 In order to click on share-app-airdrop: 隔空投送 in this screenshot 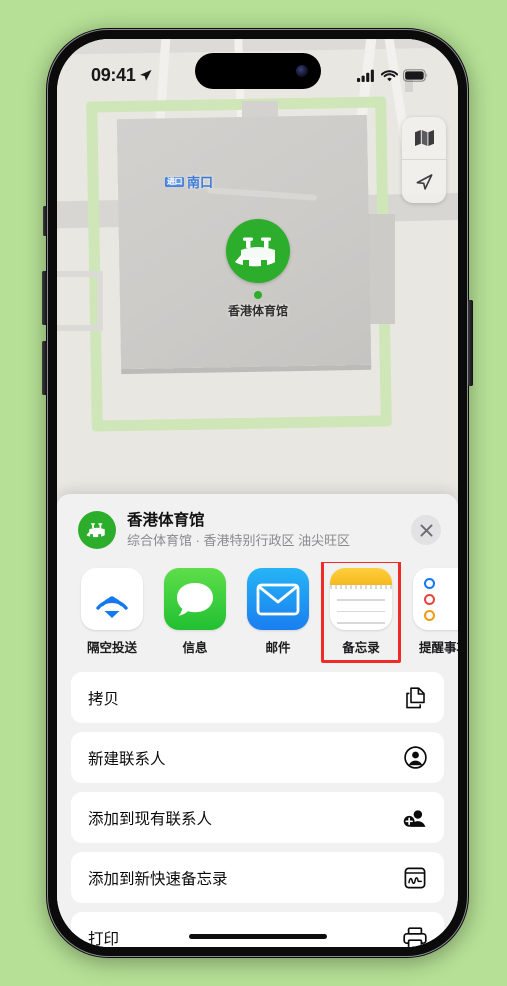, I will do `click(112, 612)`.